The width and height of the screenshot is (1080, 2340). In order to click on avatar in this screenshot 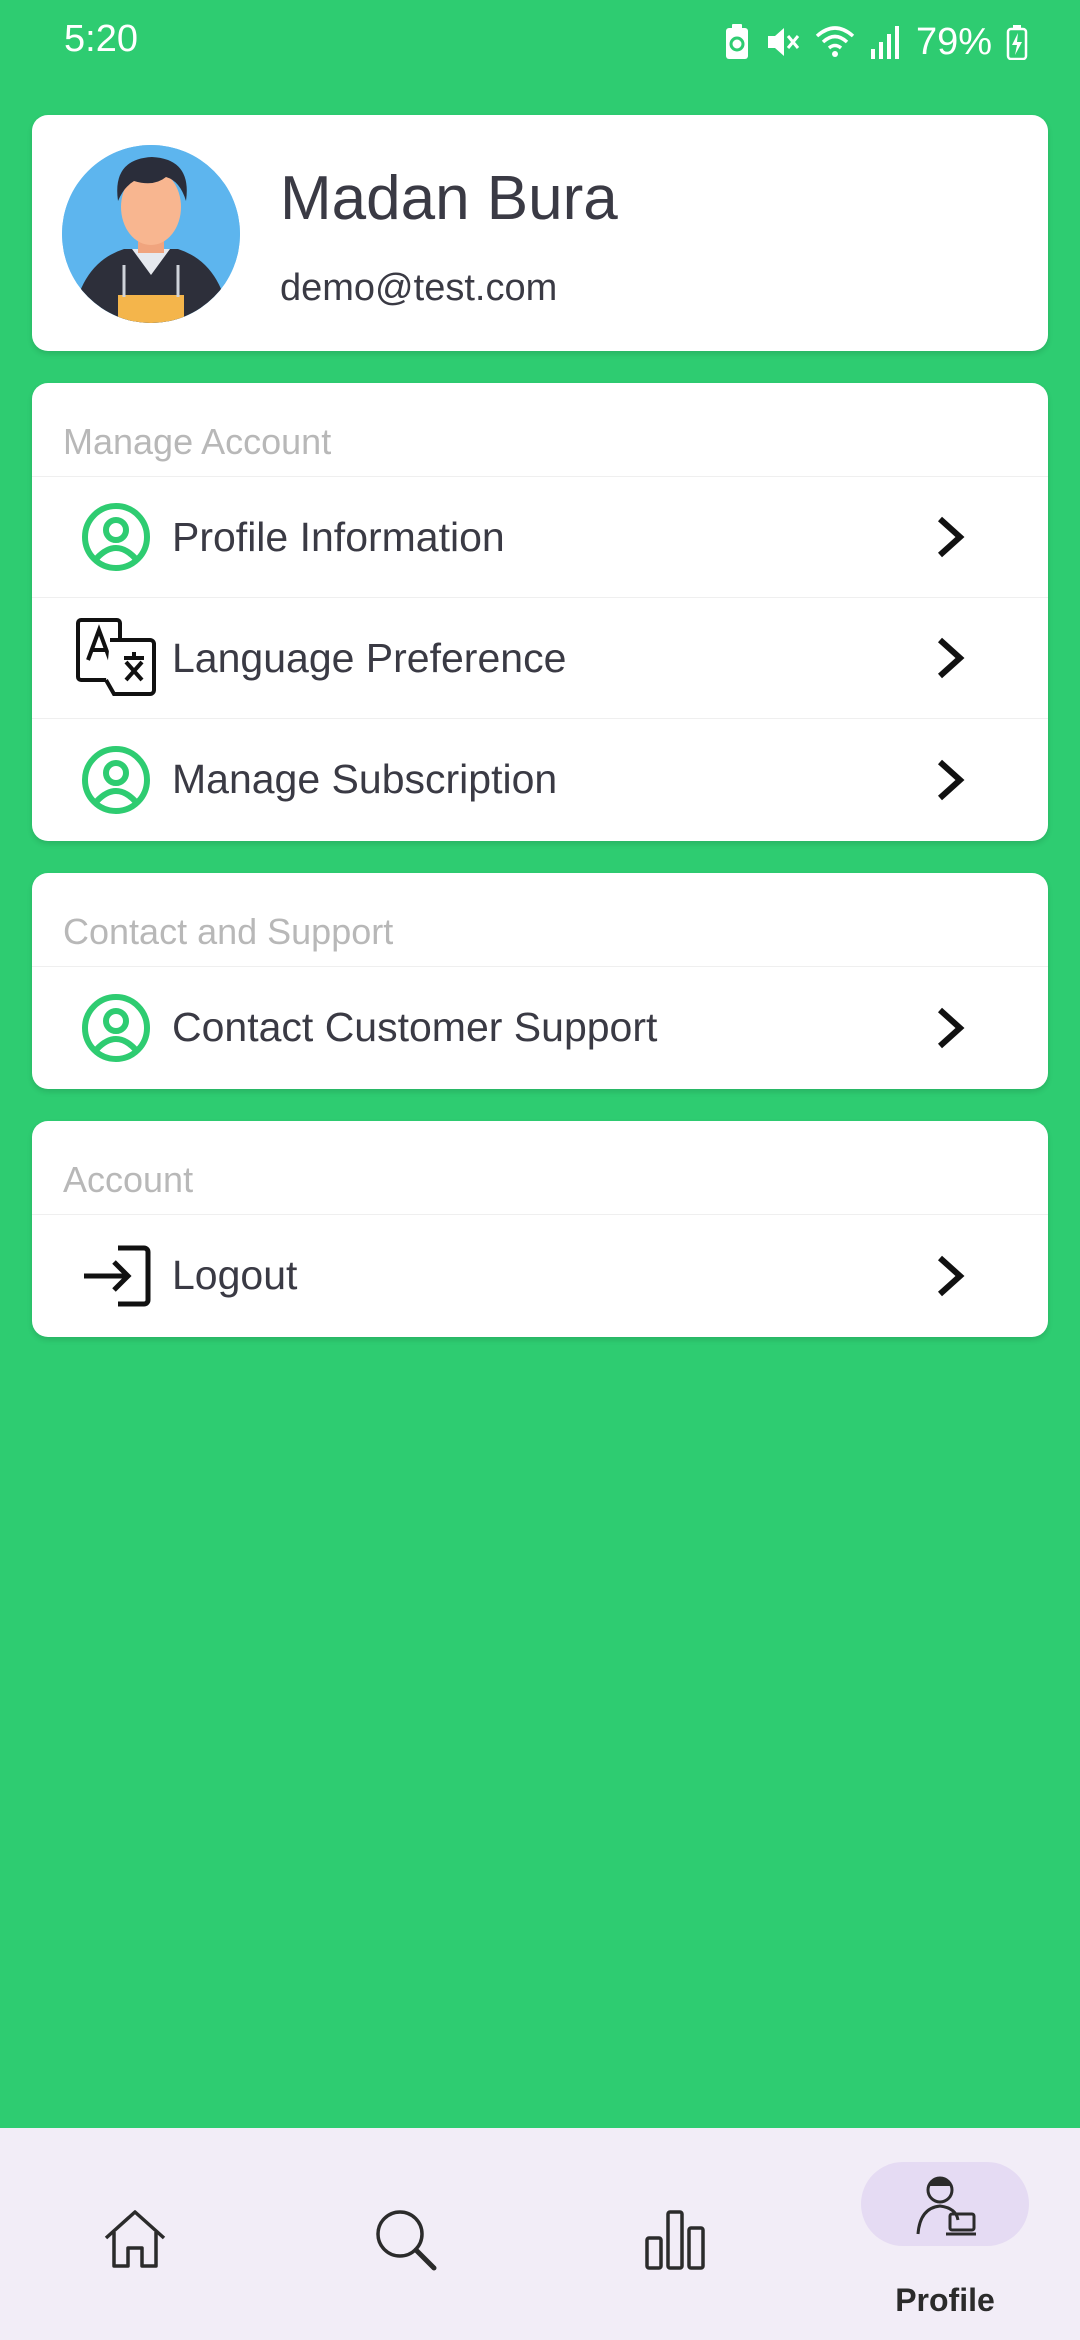, I will do `click(151, 234)`.